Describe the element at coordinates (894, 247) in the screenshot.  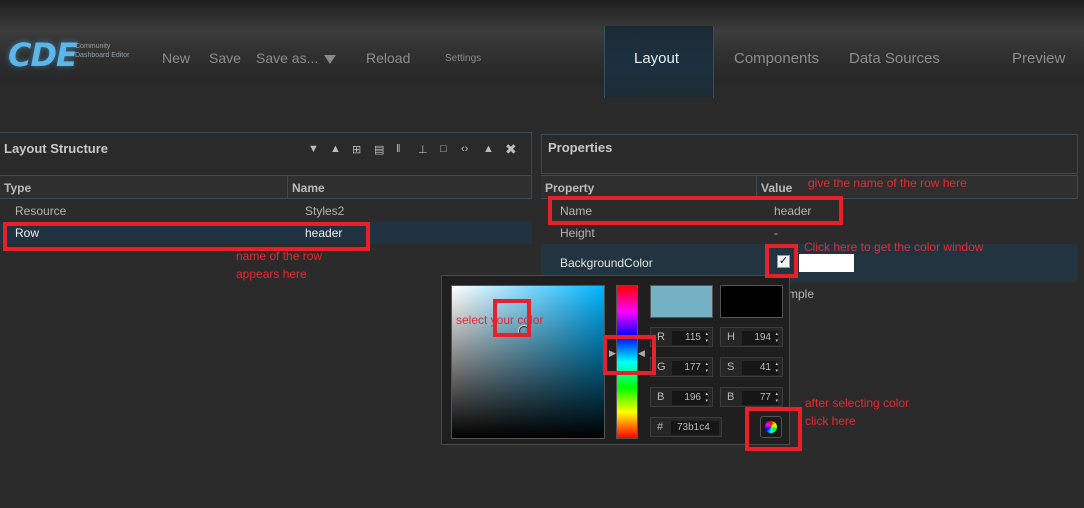
I see `note-color-window: Click here to get the color window` at that location.